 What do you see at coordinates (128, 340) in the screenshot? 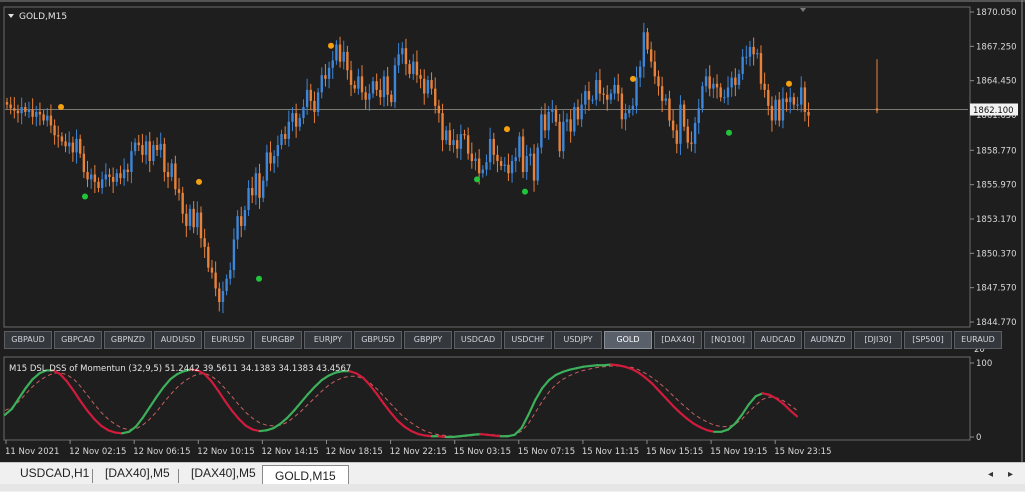
I see `symbol-button-gbpnzd: GBPNZD` at bounding box center [128, 340].